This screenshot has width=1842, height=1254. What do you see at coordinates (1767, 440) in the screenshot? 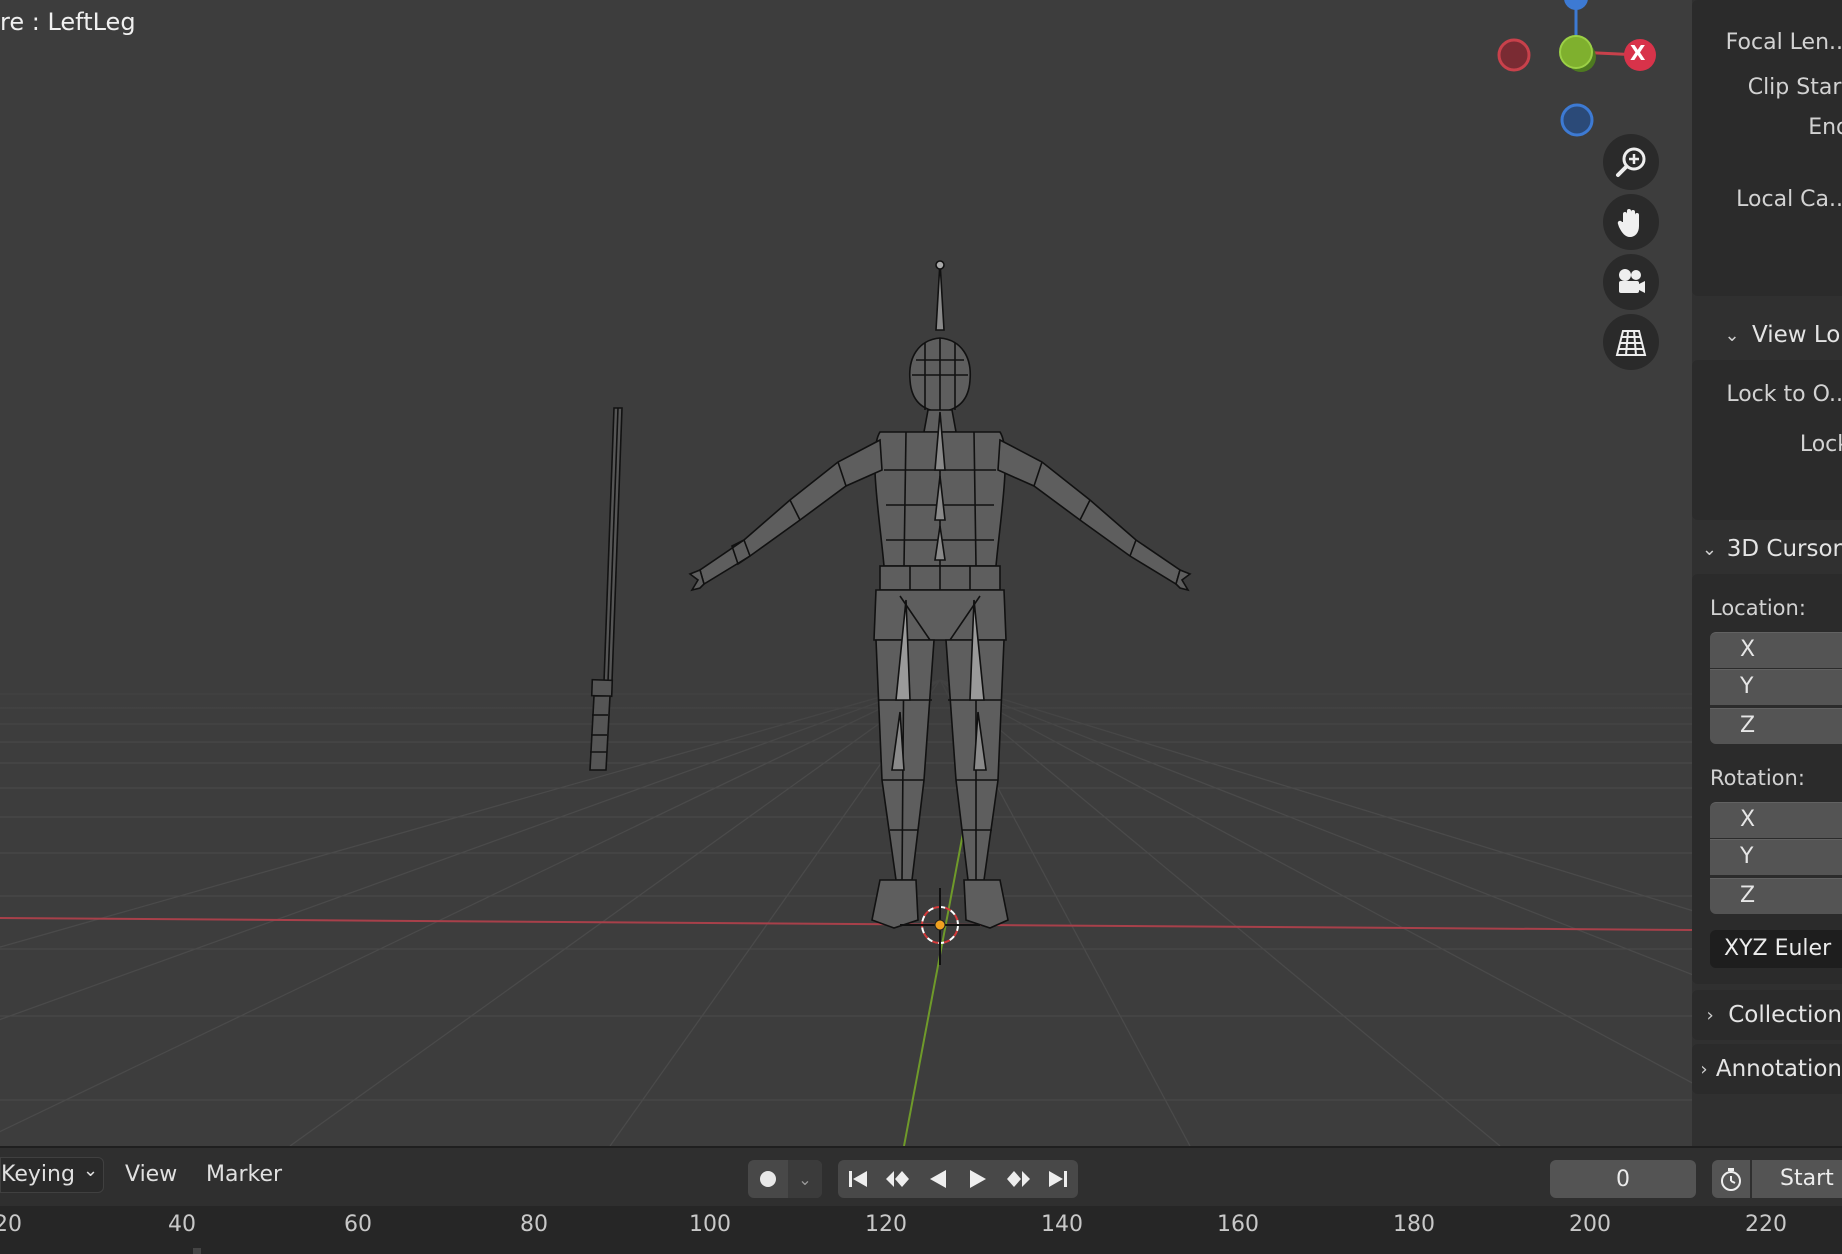
I see `view-lock-block: Lock to O... Lock` at bounding box center [1767, 440].